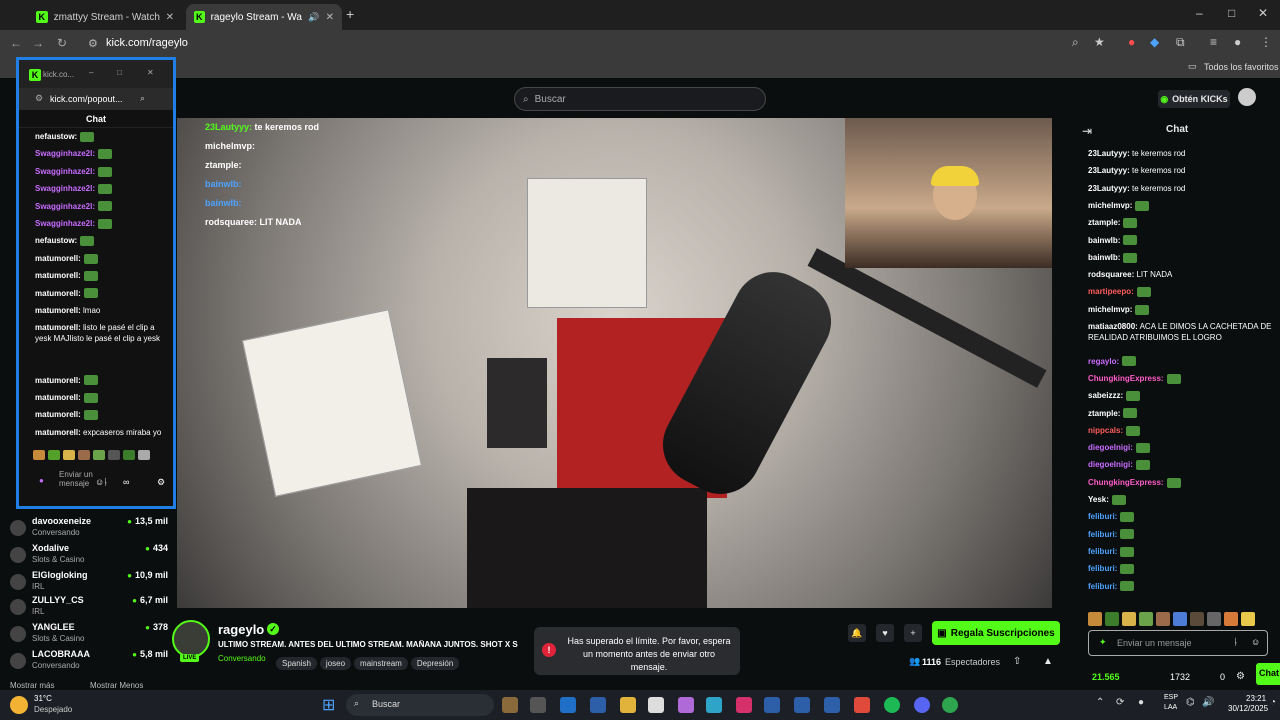  Describe the element at coordinates (686, 705) in the screenshot. I see `copilot-icon` at that location.